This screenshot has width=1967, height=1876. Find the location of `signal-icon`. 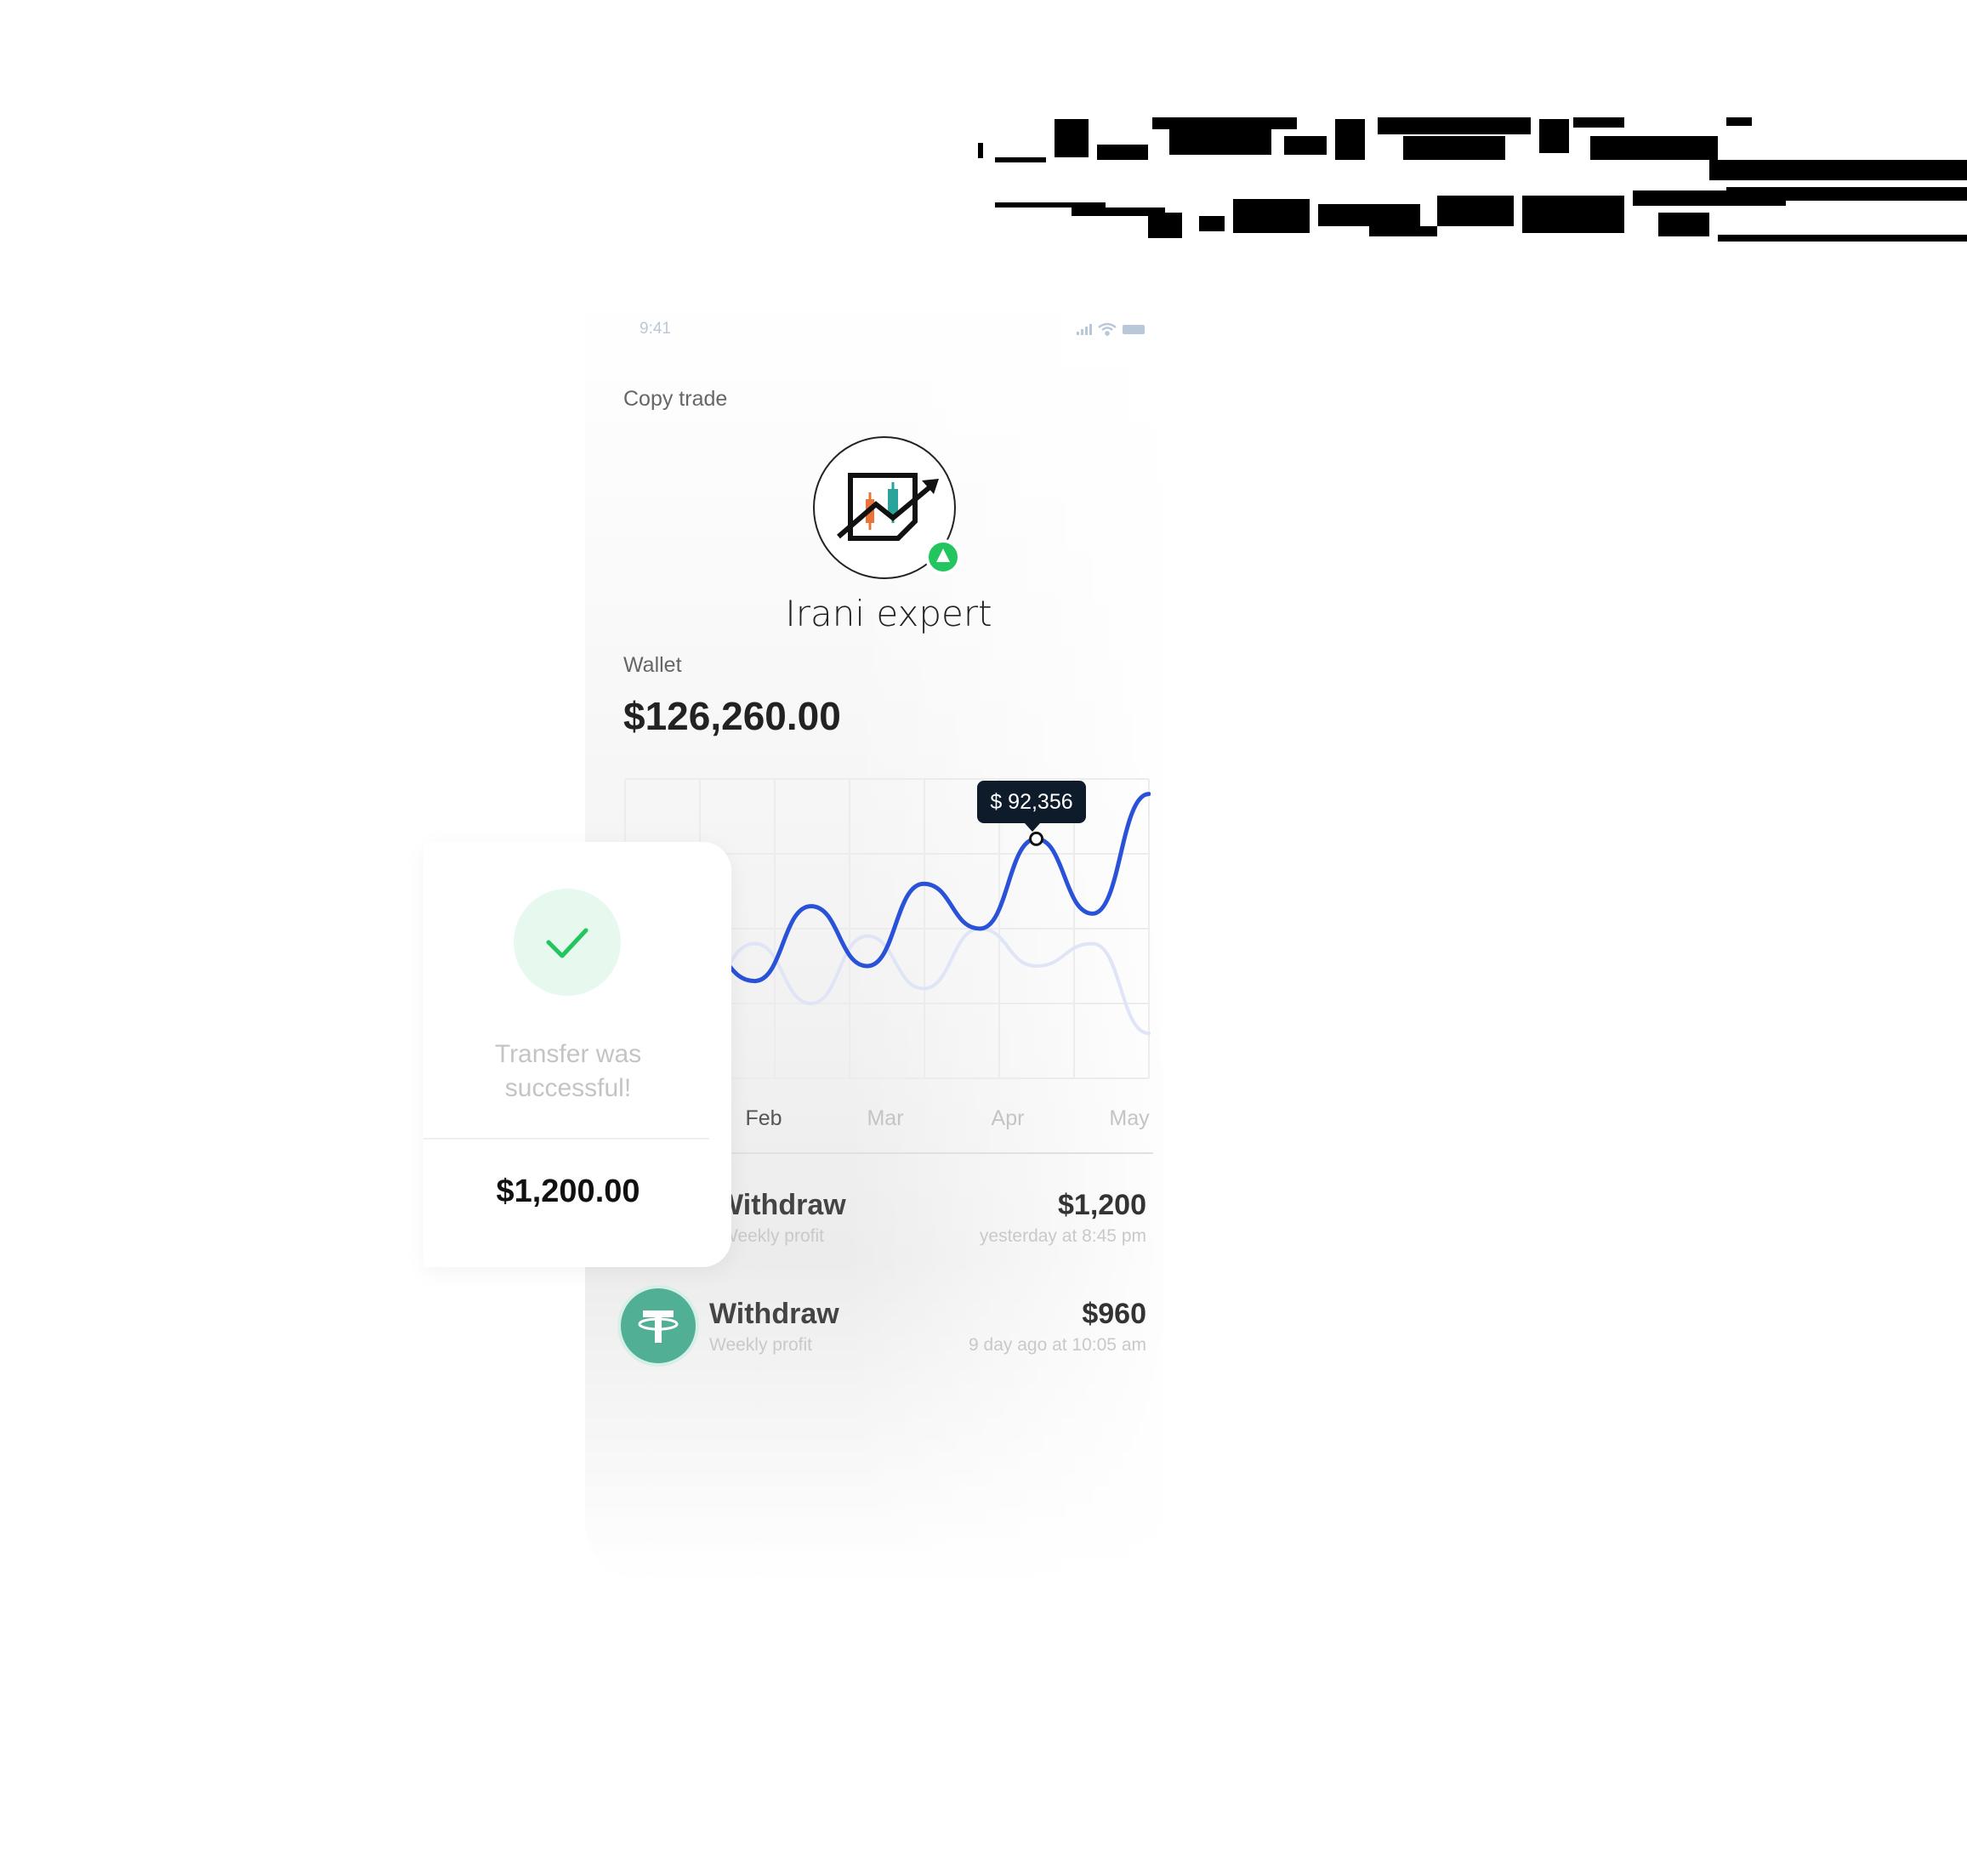

signal-icon is located at coordinates (1084, 329).